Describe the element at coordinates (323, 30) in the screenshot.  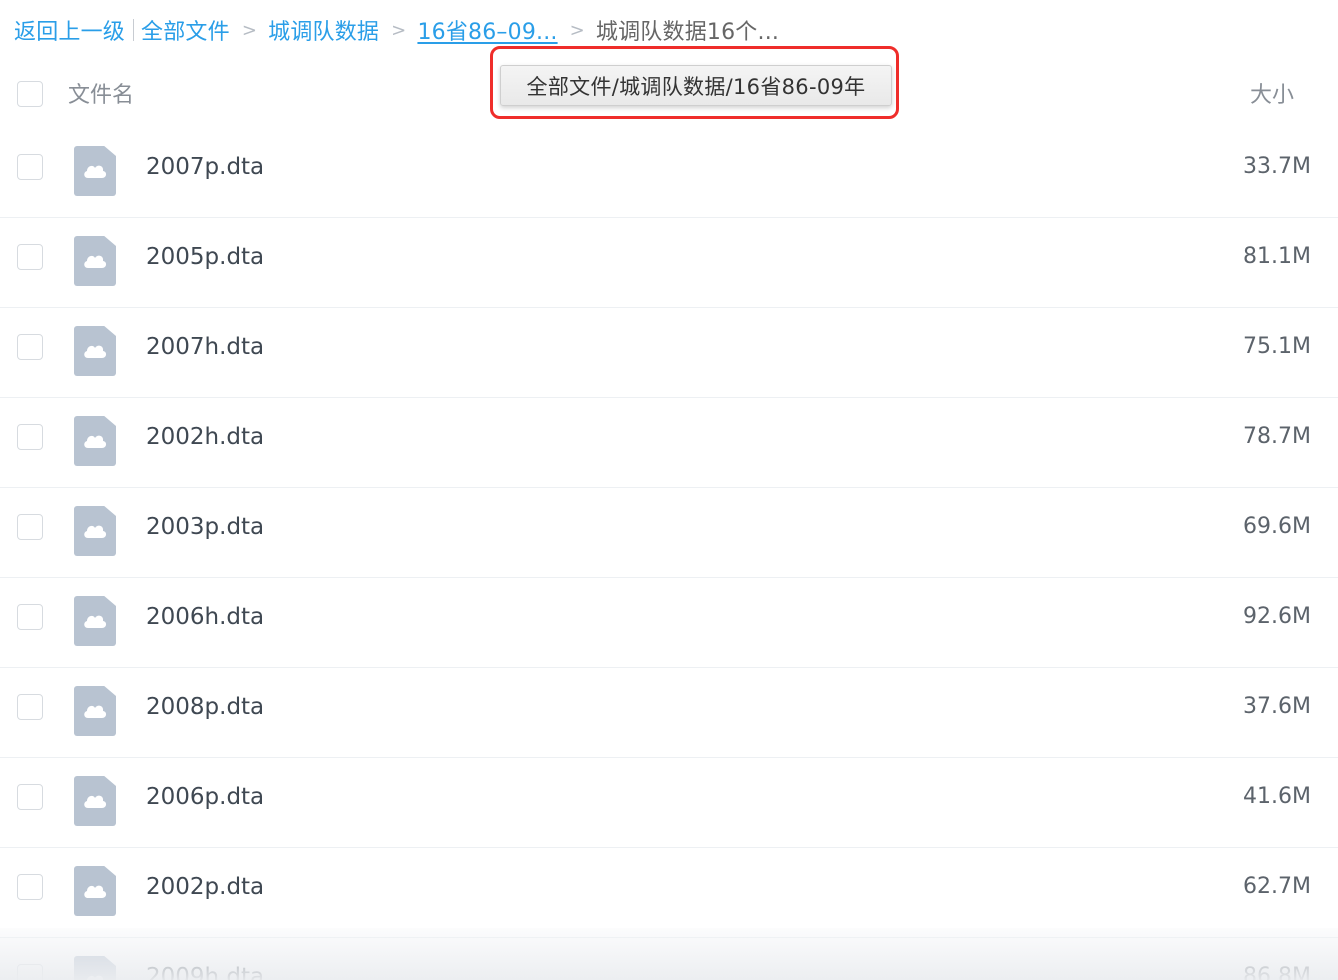
I see `breadcrumb-item-city-survey: 城调队数据` at that location.